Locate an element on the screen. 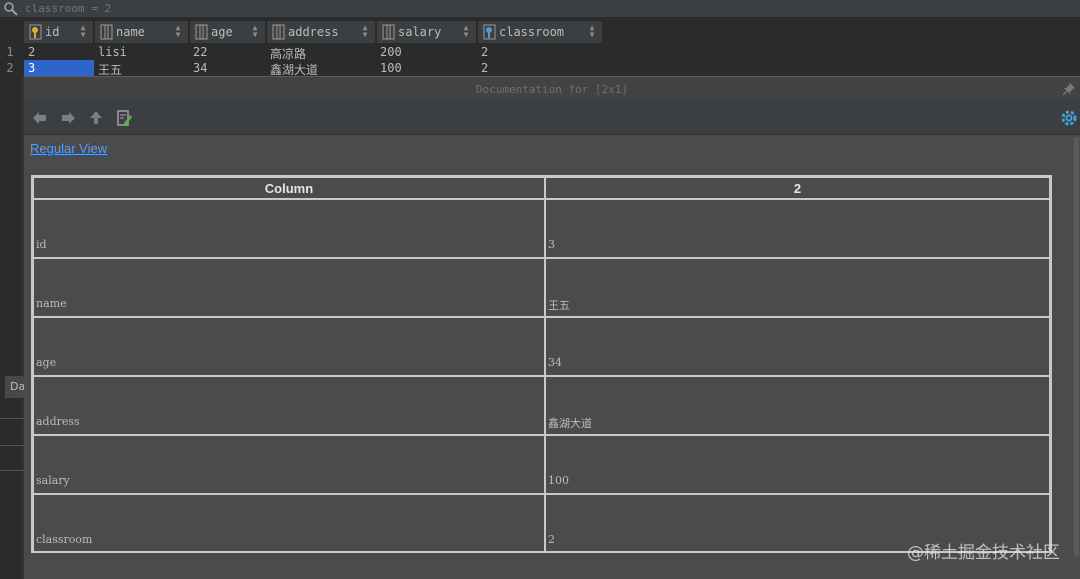 This screenshot has height=579, width=1080. popup-title-bar: Documentation for [2x1] is located at coordinates (552, 89).